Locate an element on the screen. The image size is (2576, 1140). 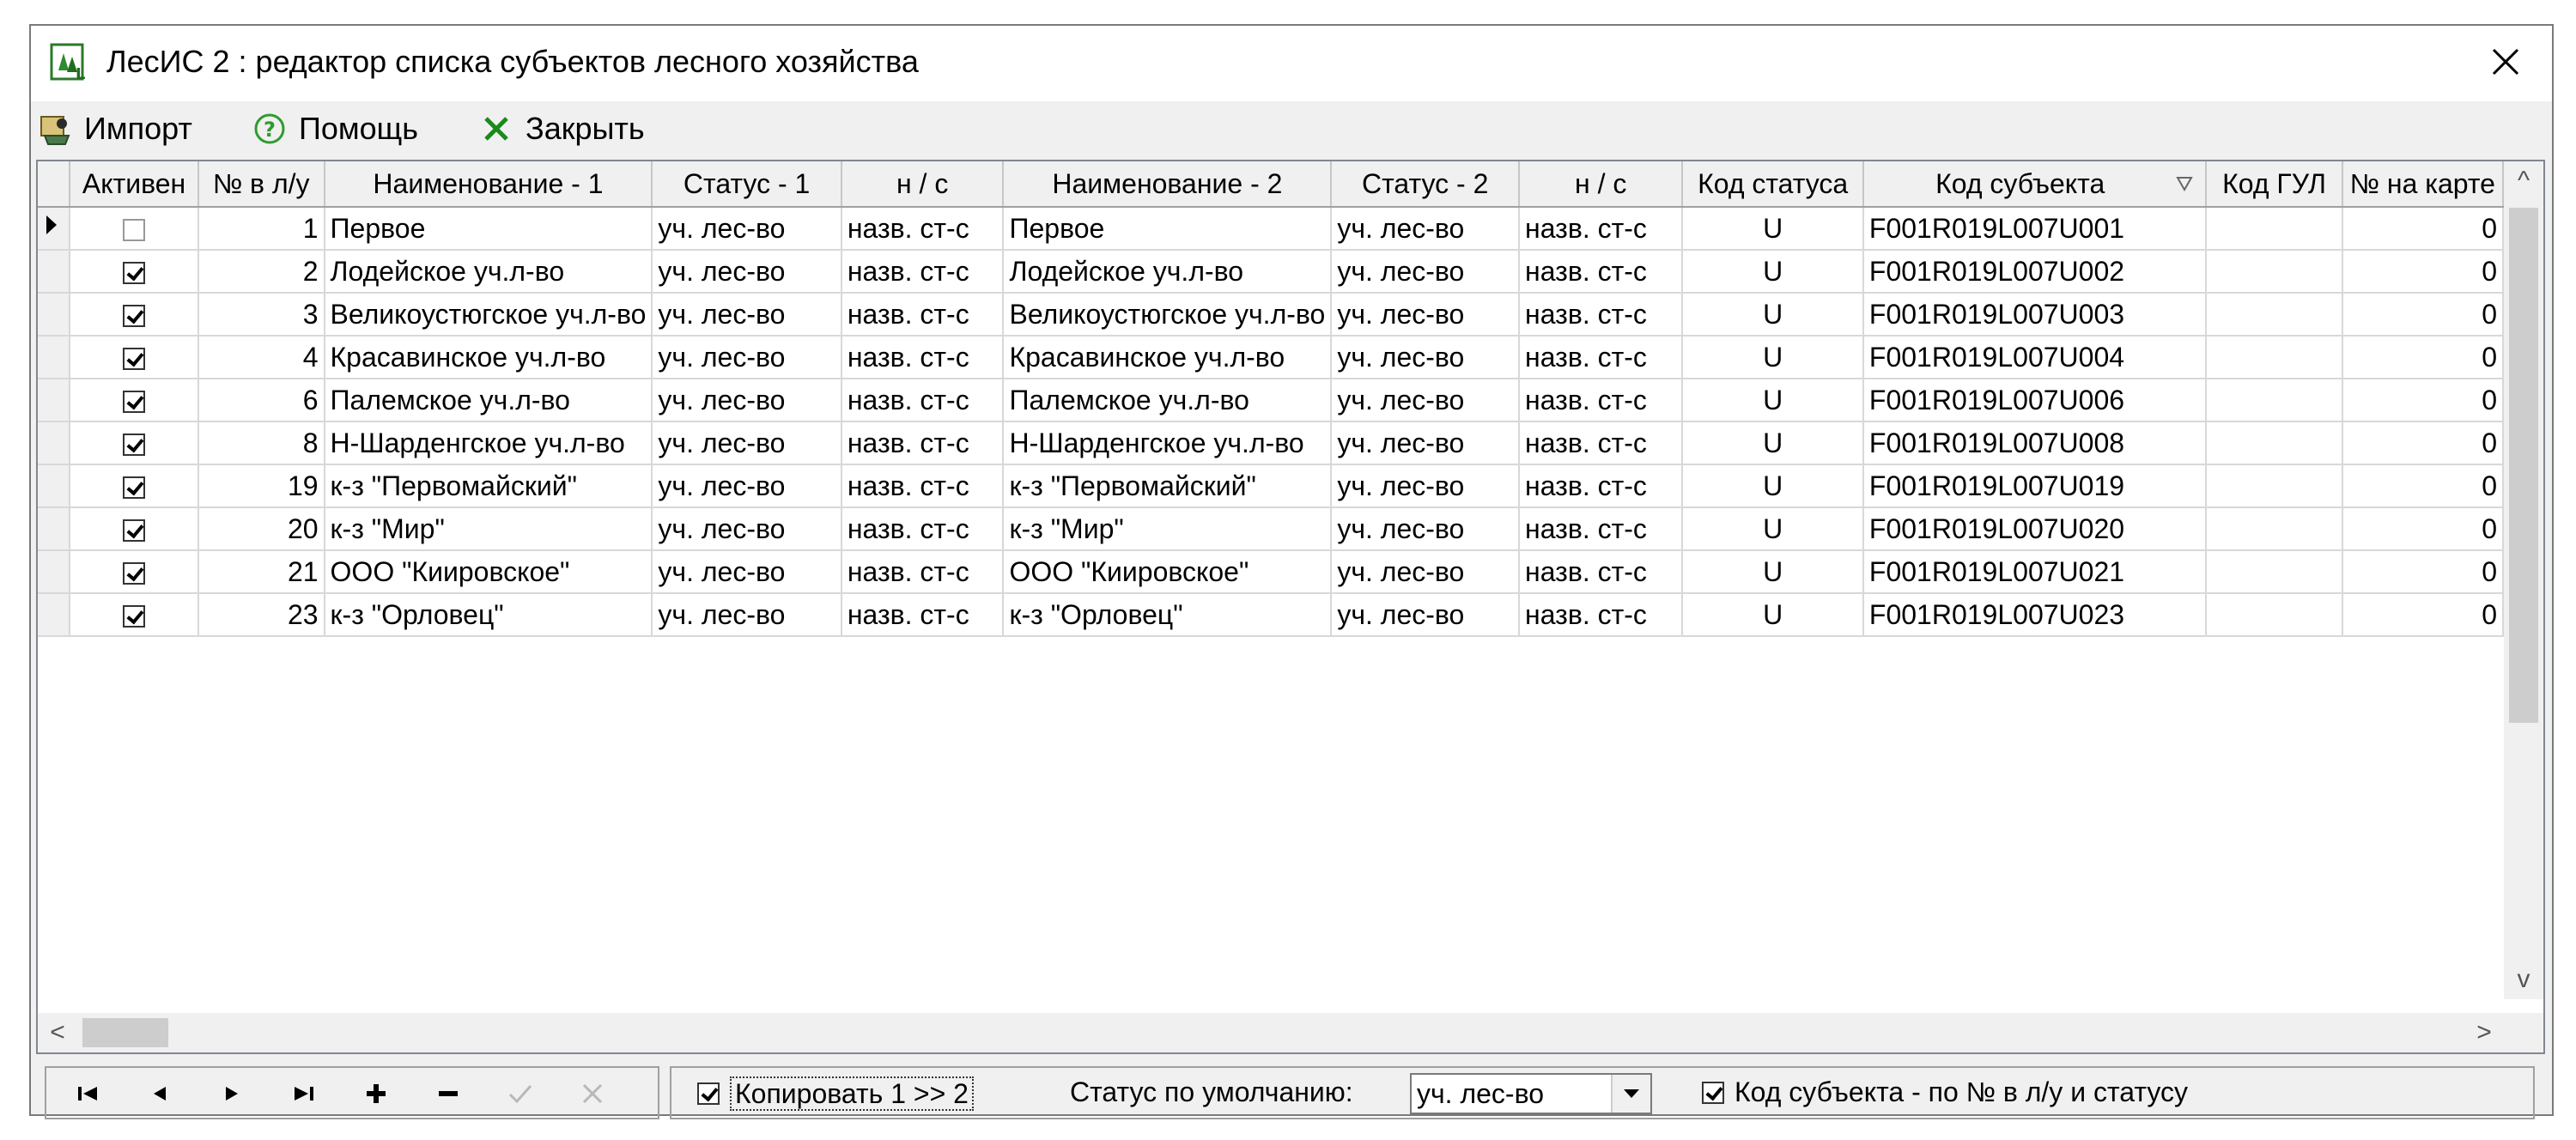
cell-num: 20 is located at coordinates (261, 529).